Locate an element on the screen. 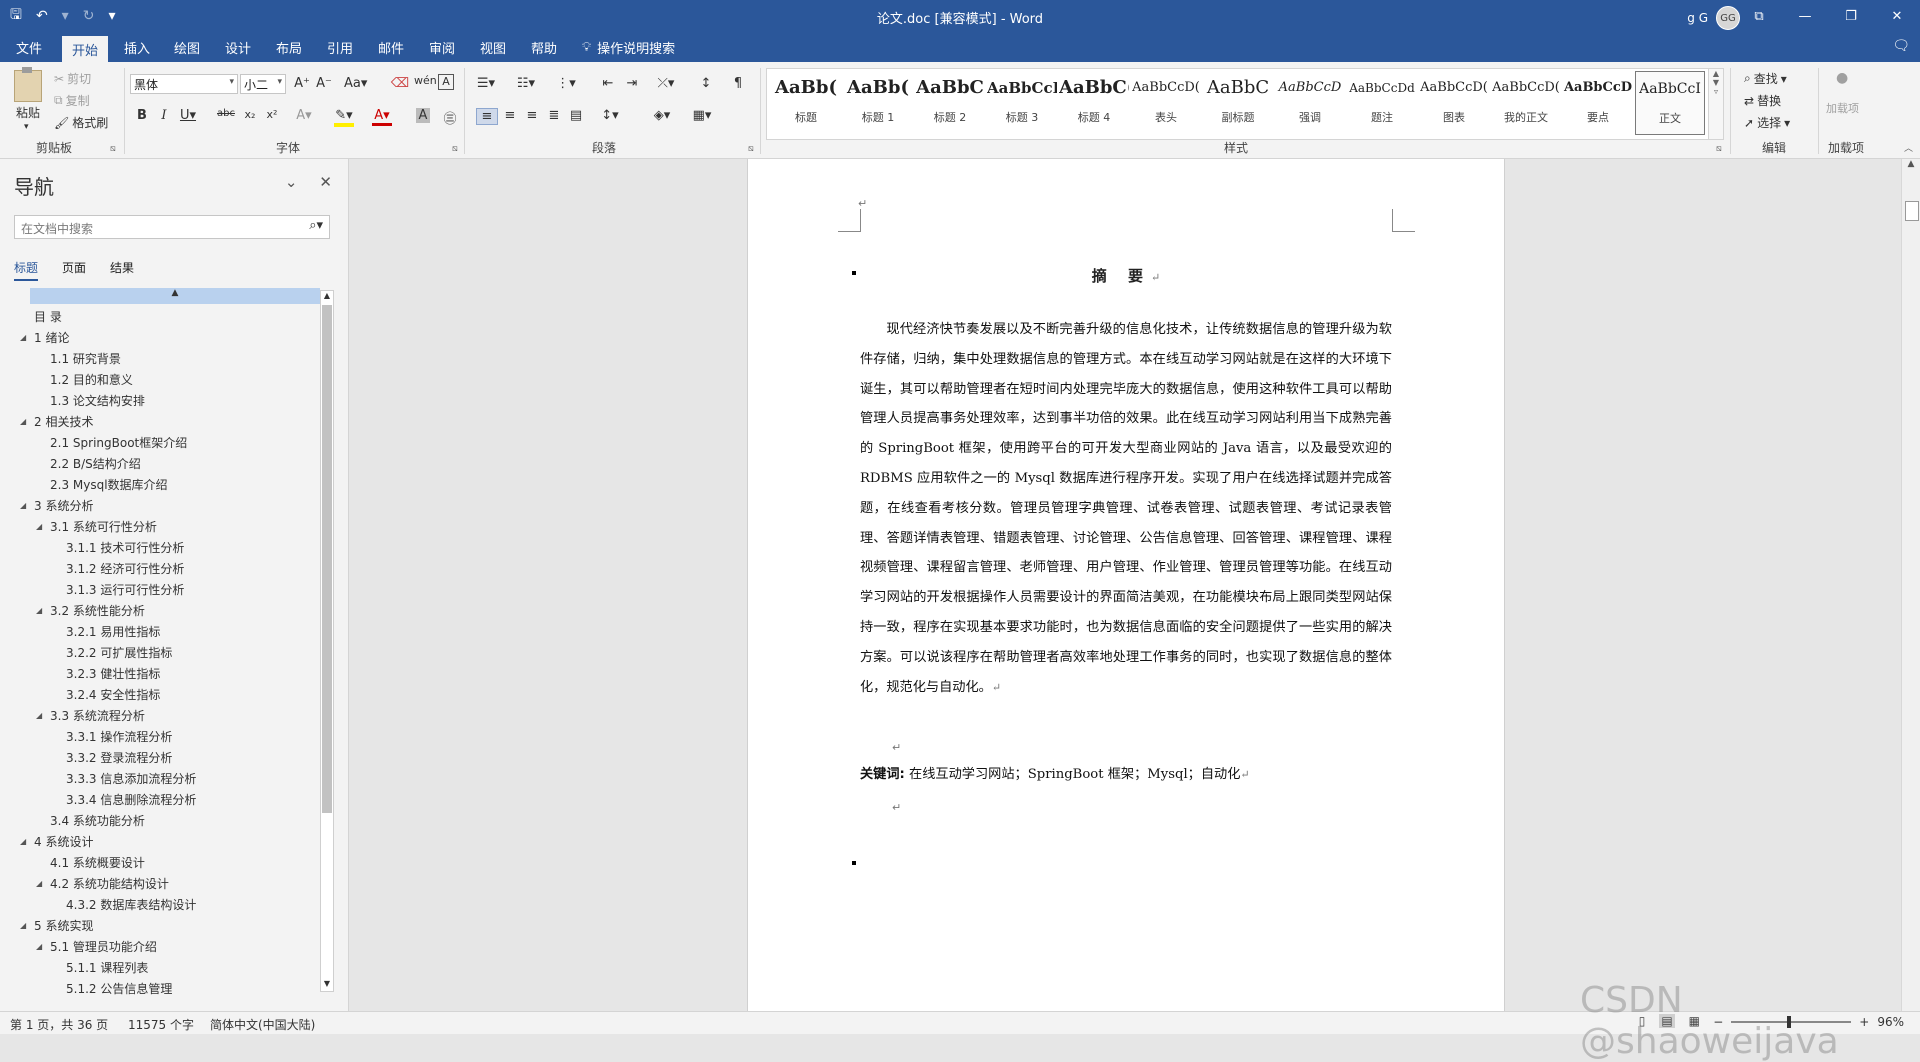 The image size is (1920, 1062). style-key-point: AaBbCcD 要点 is located at coordinates (1598, 103).